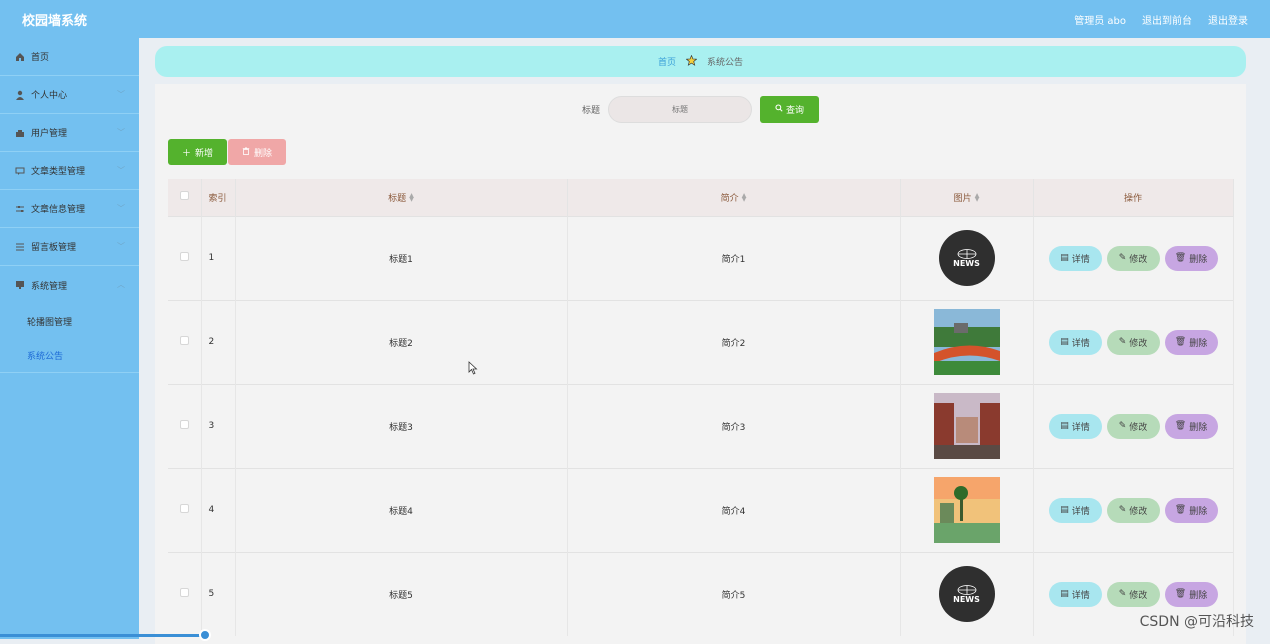  What do you see at coordinates (49, 96) in the screenshot?
I see `sidebar-item-label: 个人中心` at bounding box center [49, 96].